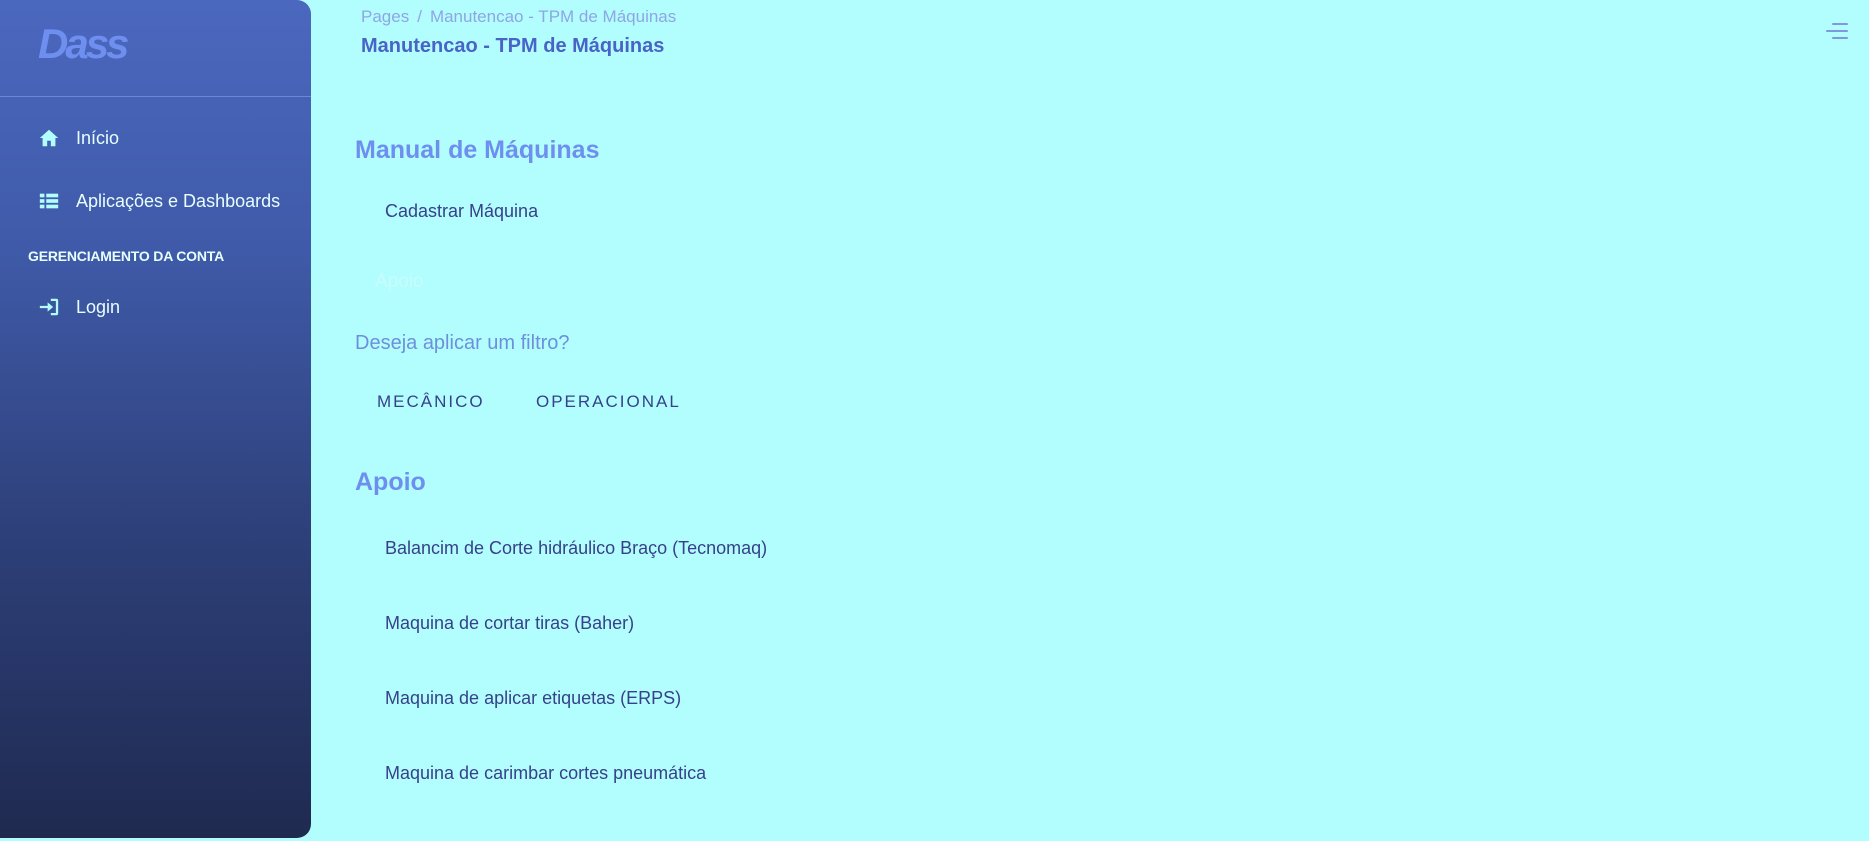  I want to click on home-icon, so click(49, 138).